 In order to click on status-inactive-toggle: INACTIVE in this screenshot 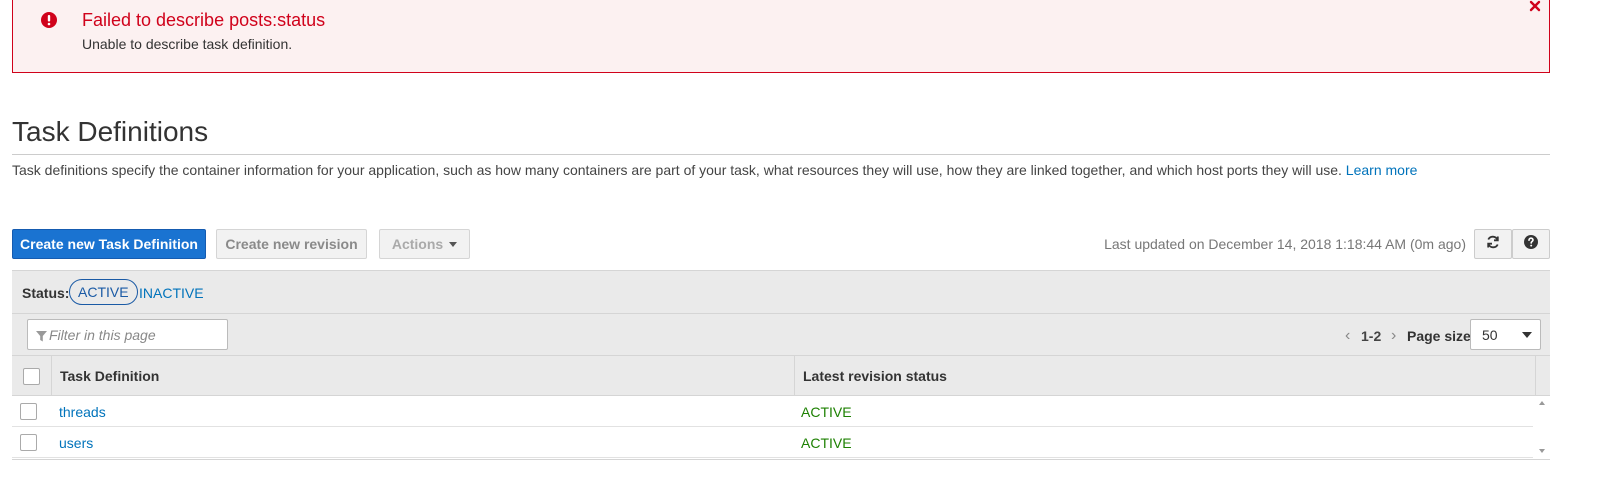, I will do `click(171, 293)`.